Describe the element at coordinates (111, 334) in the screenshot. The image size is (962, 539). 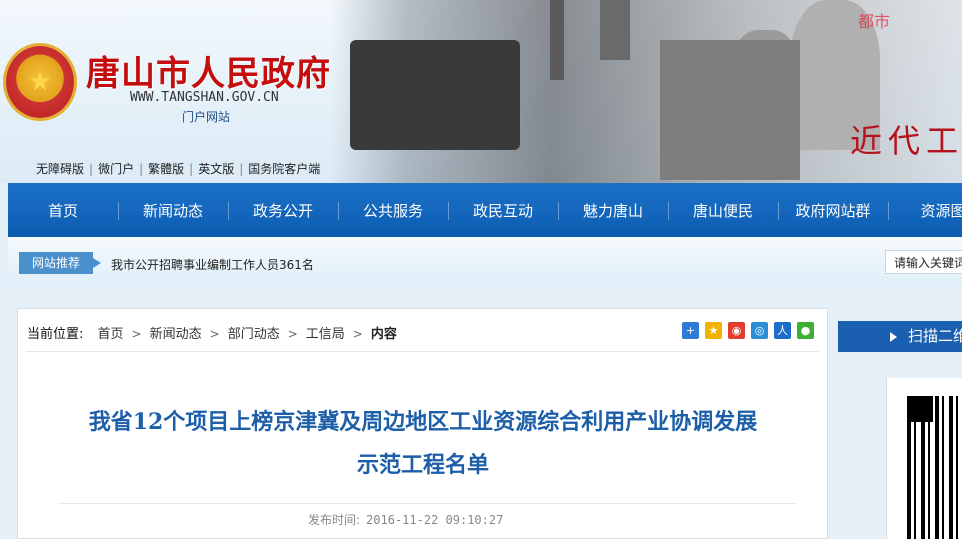
I see `breadcrumb-home: 首页` at that location.